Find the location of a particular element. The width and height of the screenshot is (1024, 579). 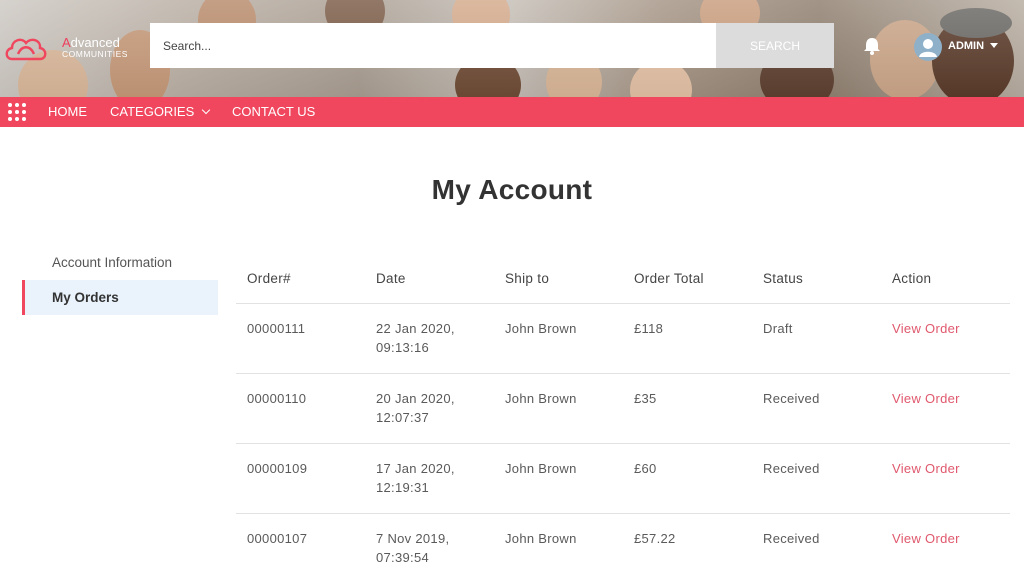

app-launcher-icon is located at coordinates (17, 112).